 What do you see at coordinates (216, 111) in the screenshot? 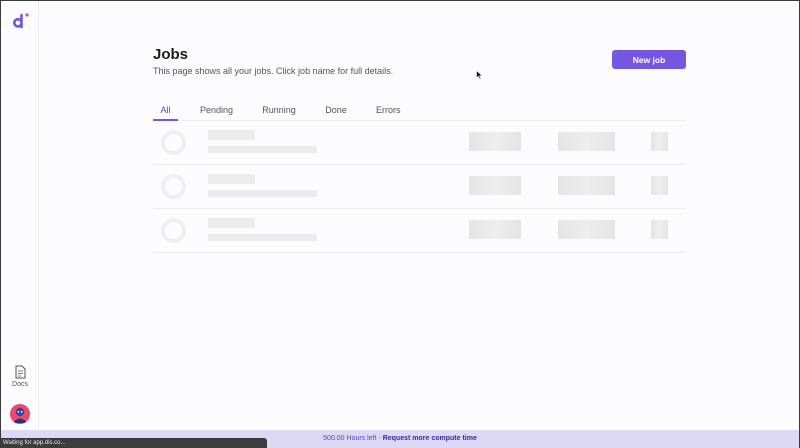
I see `tab-pending: Pending` at bounding box center [216, 111].